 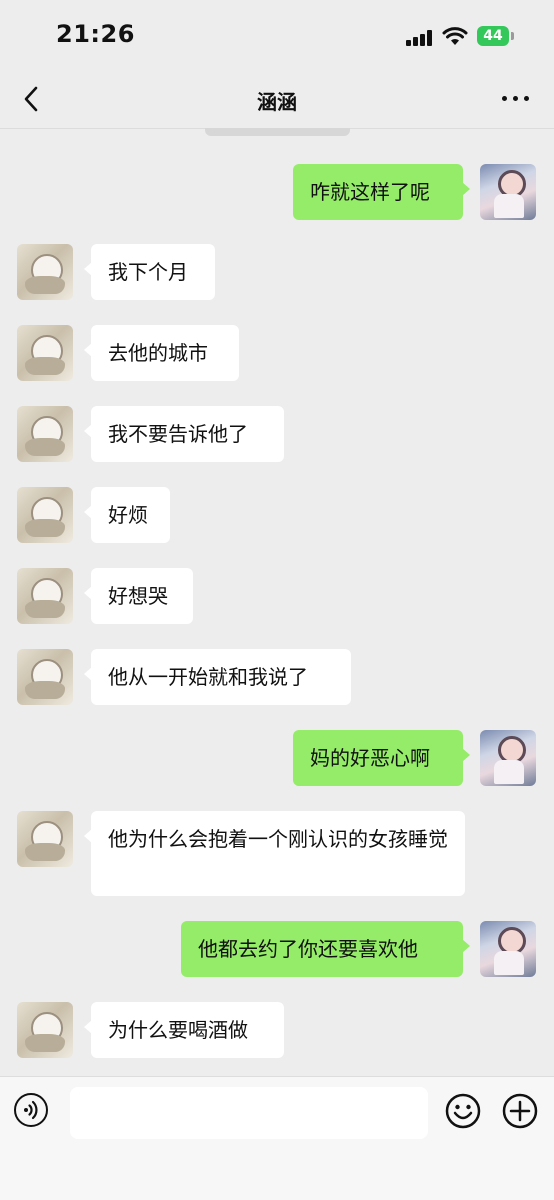 What do you see at coordinates (274, 853) in the screenshot?
I see `message-bubble-incoming: 他为什么会抱着一个刚认识的女孩睡觉` at bounding box center [274, 853].